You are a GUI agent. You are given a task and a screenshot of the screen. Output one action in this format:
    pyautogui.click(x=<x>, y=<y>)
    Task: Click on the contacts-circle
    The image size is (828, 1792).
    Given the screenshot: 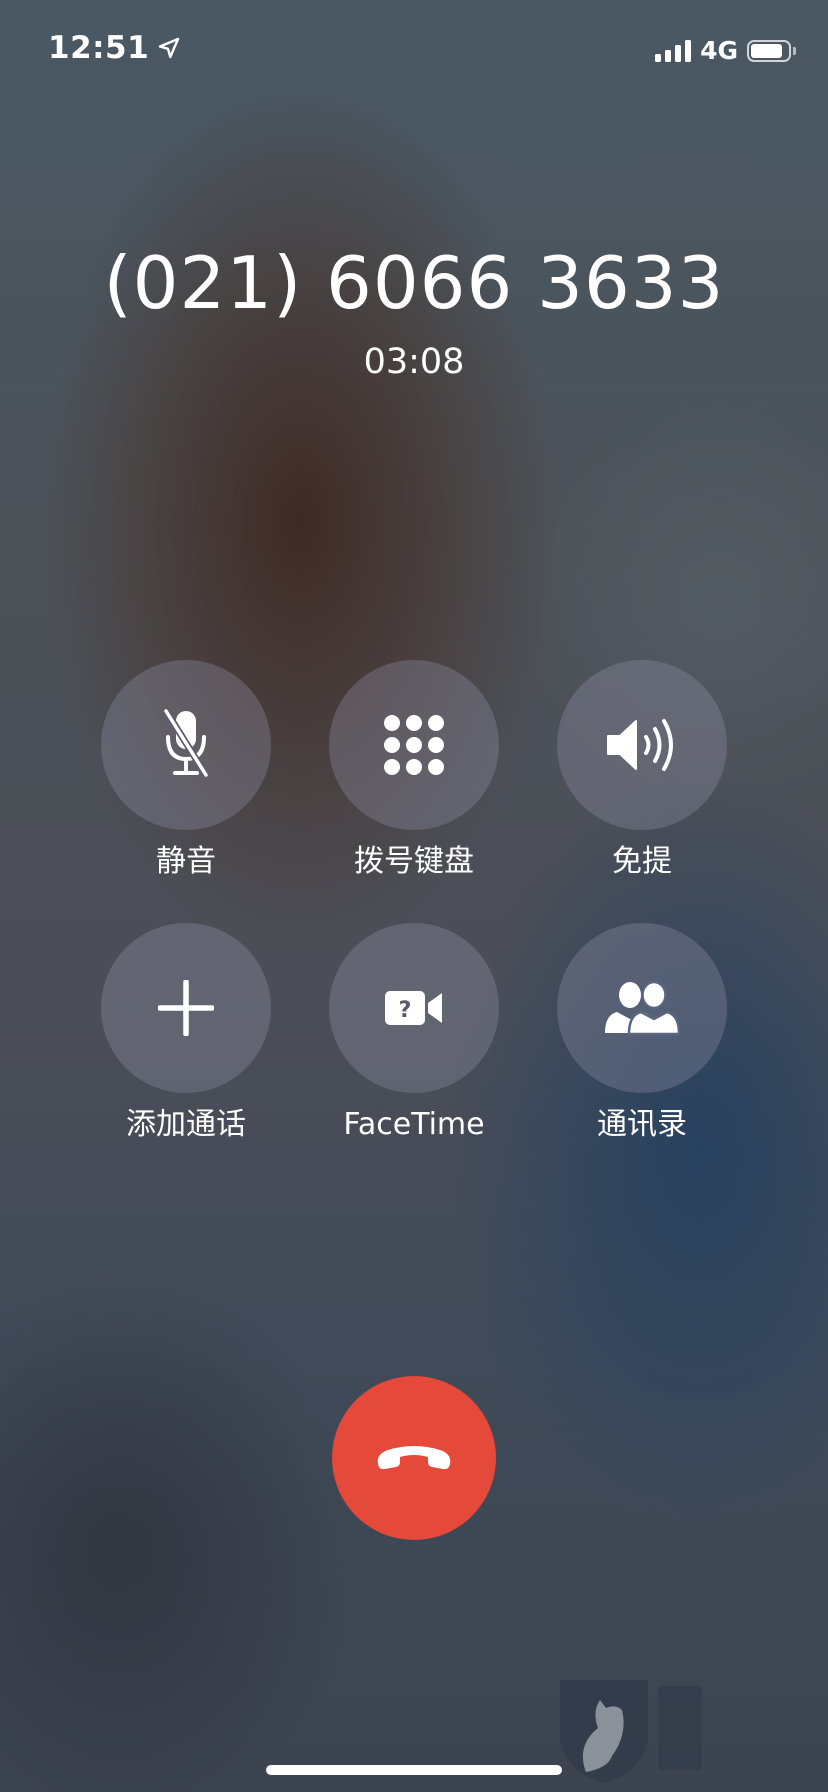 What is the action you would take?
    pyautogui.click(x=642, y=1008)
    